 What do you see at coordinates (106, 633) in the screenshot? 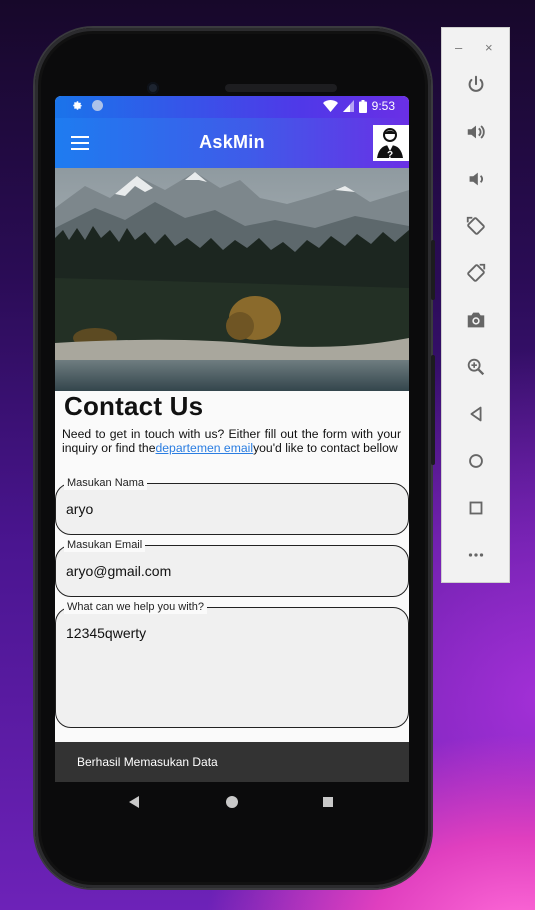
I see `message-field-value: 12345qwerty` at bounding box center [106, 633].